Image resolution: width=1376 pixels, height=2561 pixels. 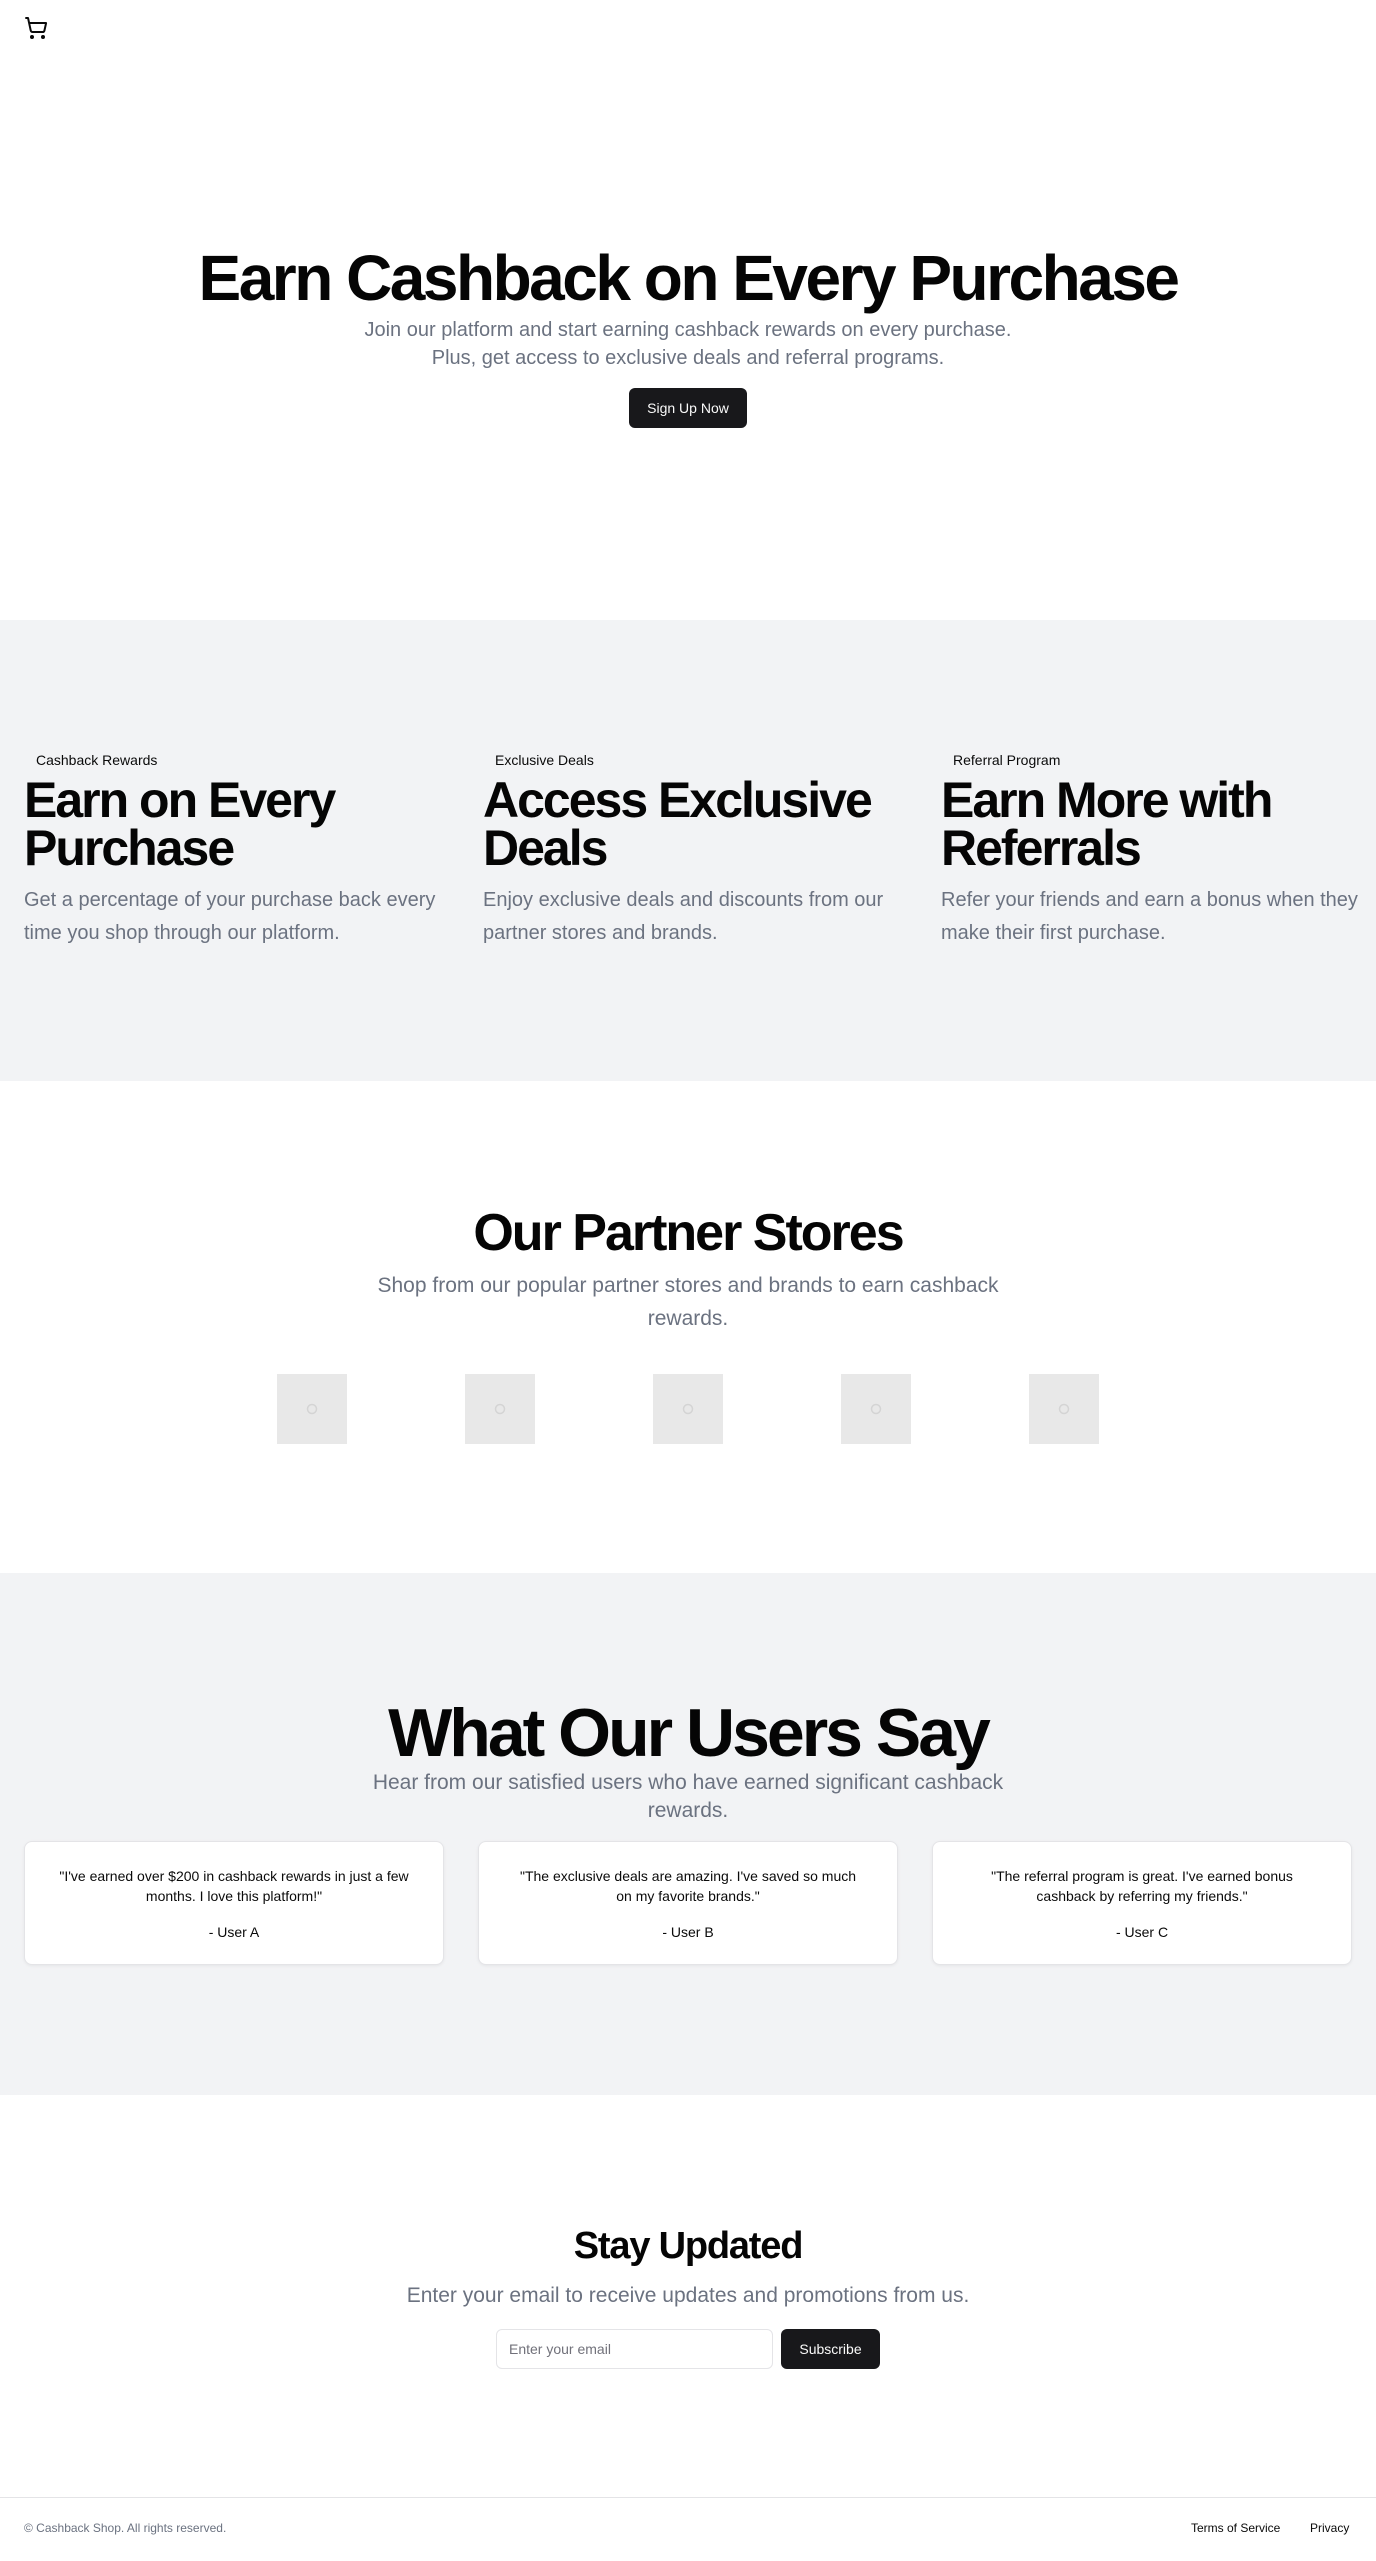 What do you see at coordinates (1107, 824) in the screenshot?
I see `feature-title: Earn More with Referrals` at bounding box center [1107, 824].